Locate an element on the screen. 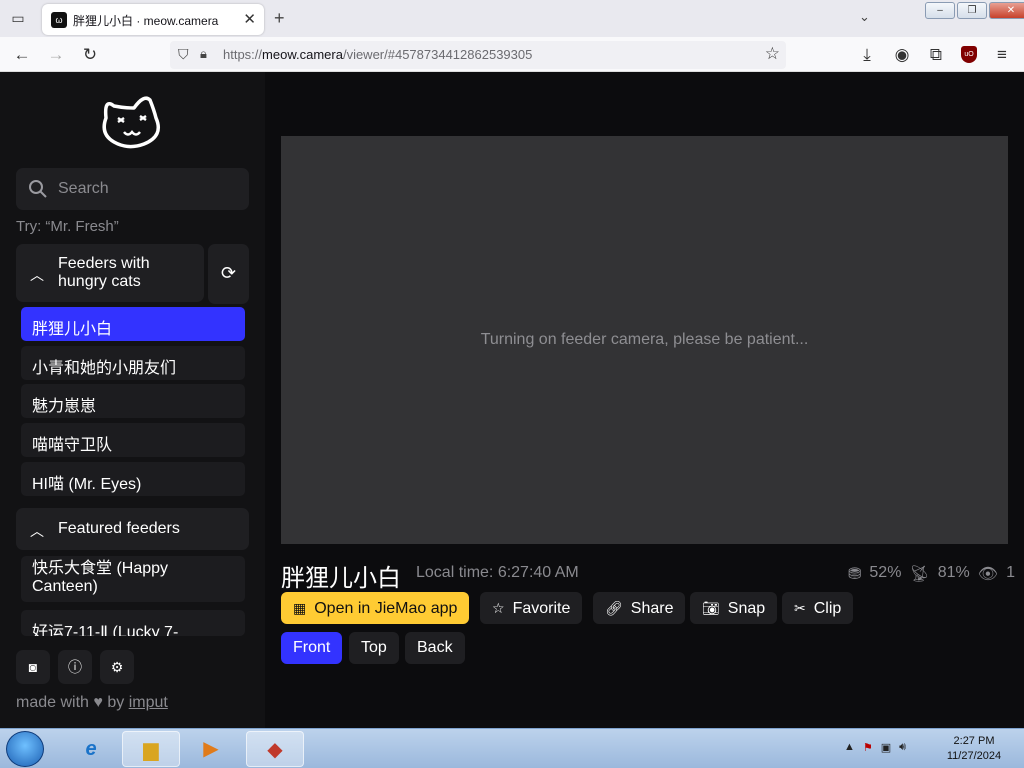 Image resolution: width=1024 pixels, height=768 pixels. volume-icon: 🔊︎ is located at coordinates (902, 747).